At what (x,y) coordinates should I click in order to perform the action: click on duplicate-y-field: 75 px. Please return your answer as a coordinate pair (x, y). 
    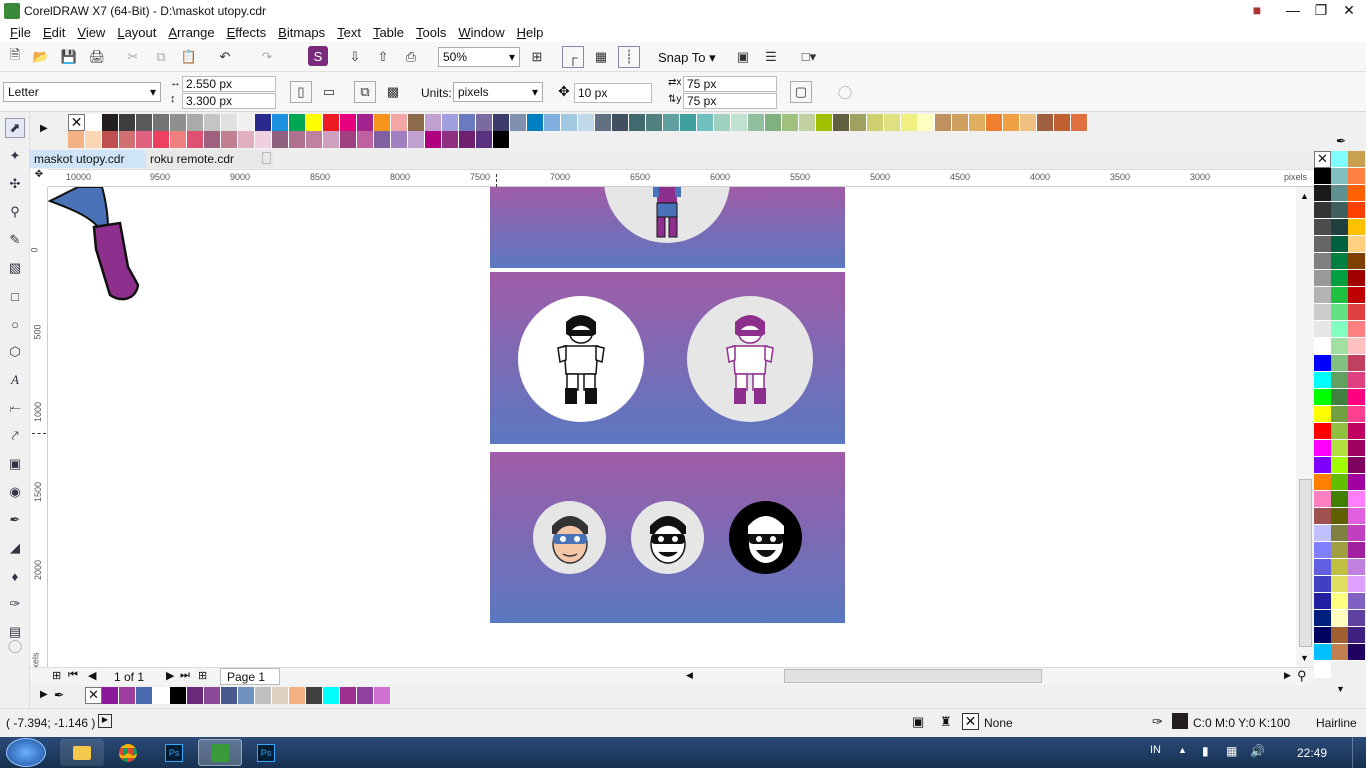
    Looking at the image, I should click on (730, 101).